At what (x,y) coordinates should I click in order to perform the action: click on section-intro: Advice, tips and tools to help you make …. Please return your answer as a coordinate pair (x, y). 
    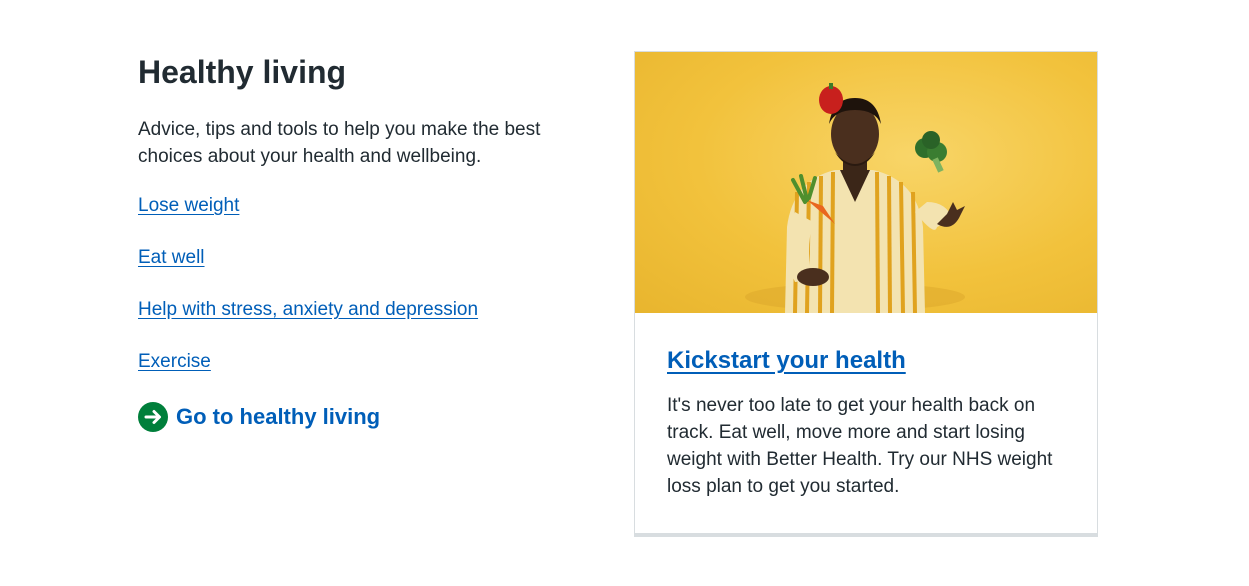
    Looking at the image, I should click on (339, 143).